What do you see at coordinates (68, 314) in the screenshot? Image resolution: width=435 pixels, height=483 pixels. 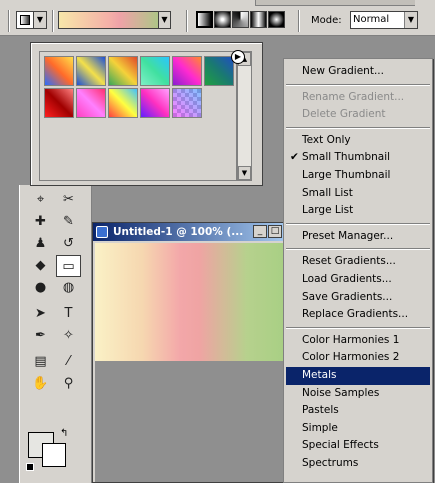 I see `type-icon: T` at bounding box center [68, 314].